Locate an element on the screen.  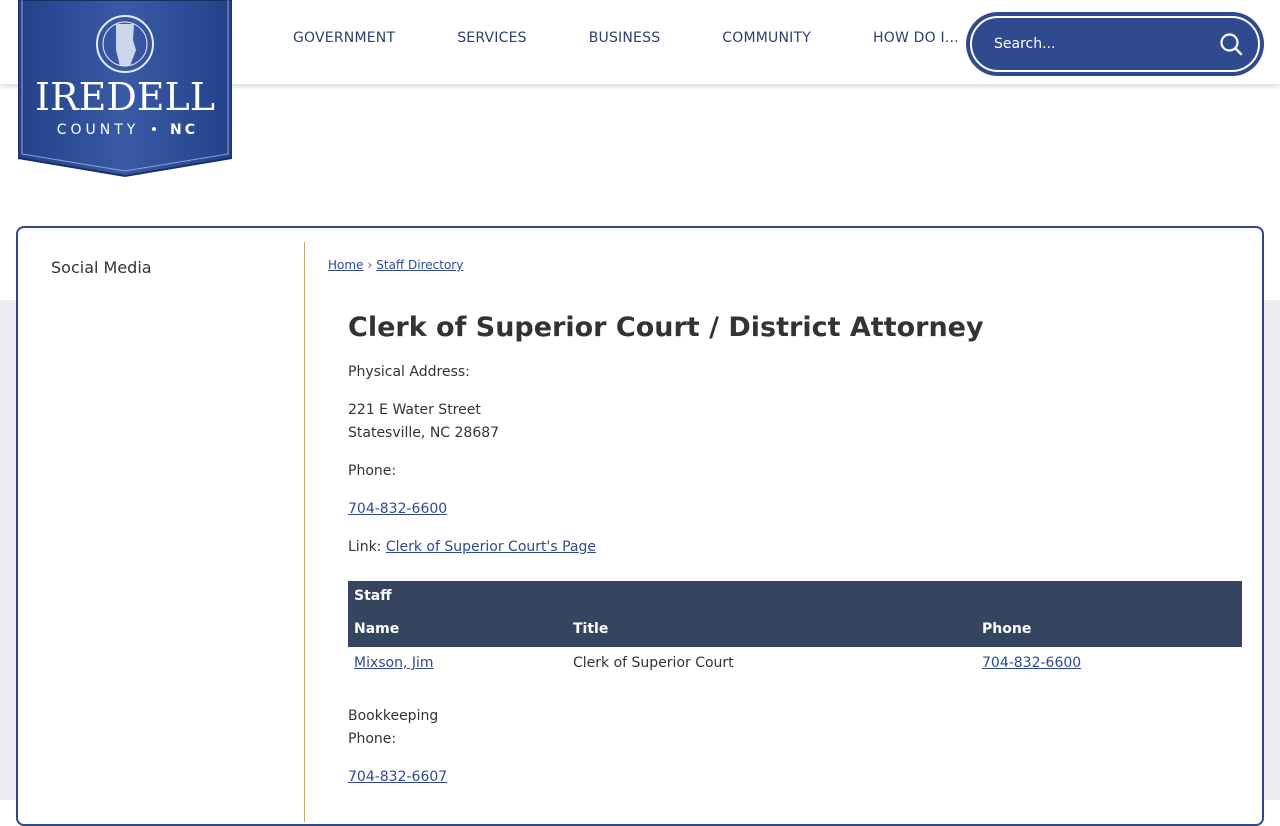
address-line-1: 221 E Water Street is located at coordinates (414, 410).